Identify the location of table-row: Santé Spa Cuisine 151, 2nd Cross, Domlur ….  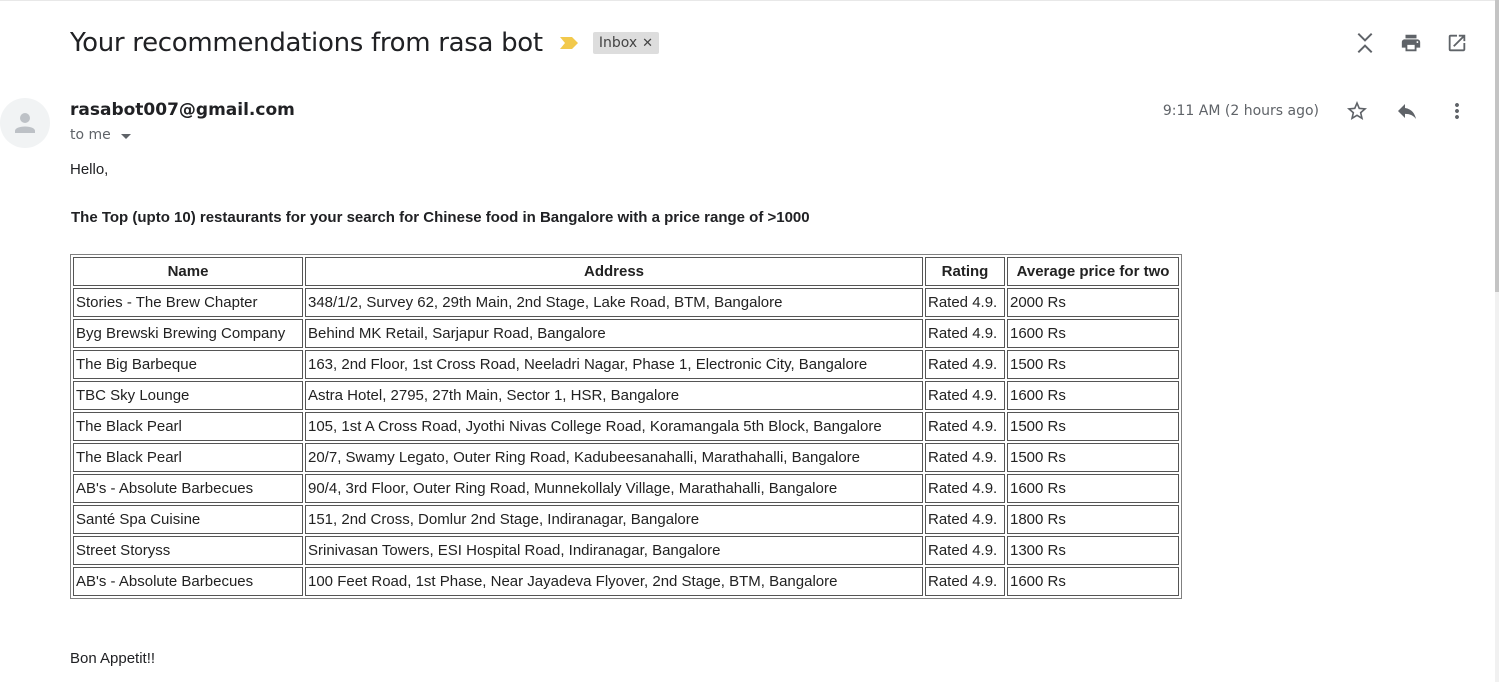
(626, 519).